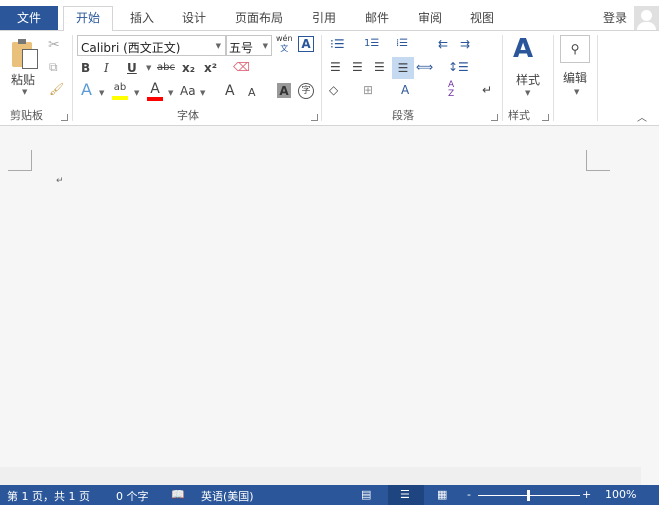  I want to click on sign-in-link: 登录, so click(615, 19).